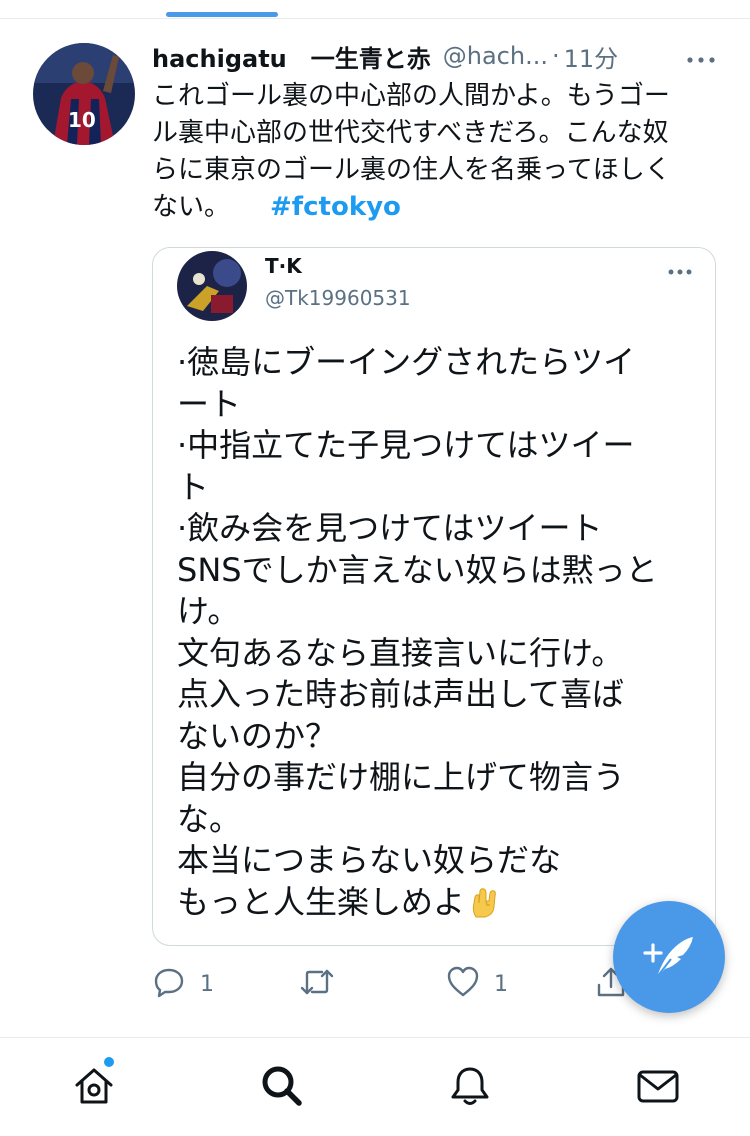  I want to click on mail-icon, so click(658, 1086).